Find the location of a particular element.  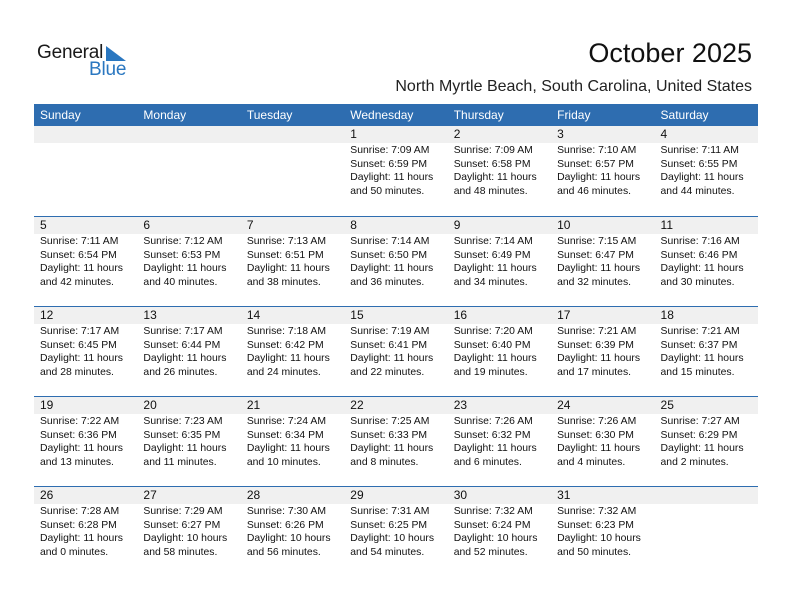

sunrise-text: Sunrise: 7:18 AM is located at coordinates (286, 331).